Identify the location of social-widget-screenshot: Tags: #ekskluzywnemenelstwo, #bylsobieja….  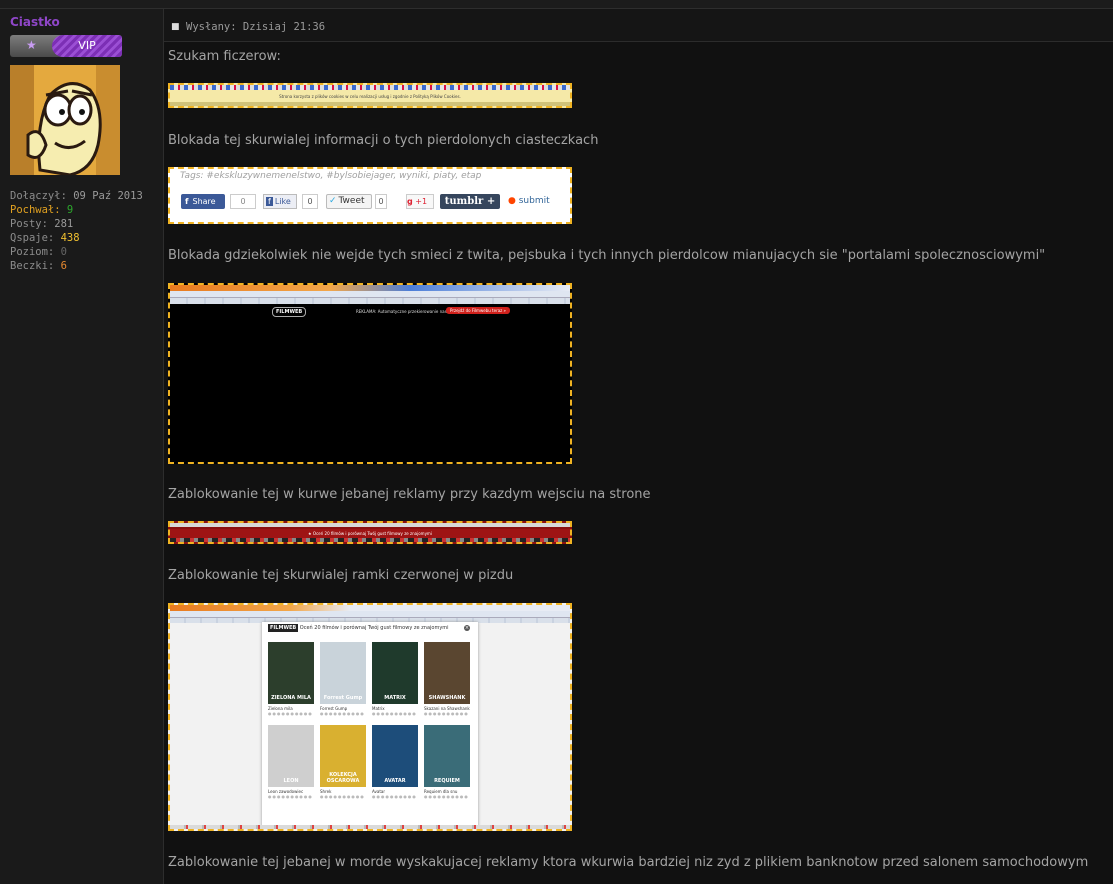
(370, 195).